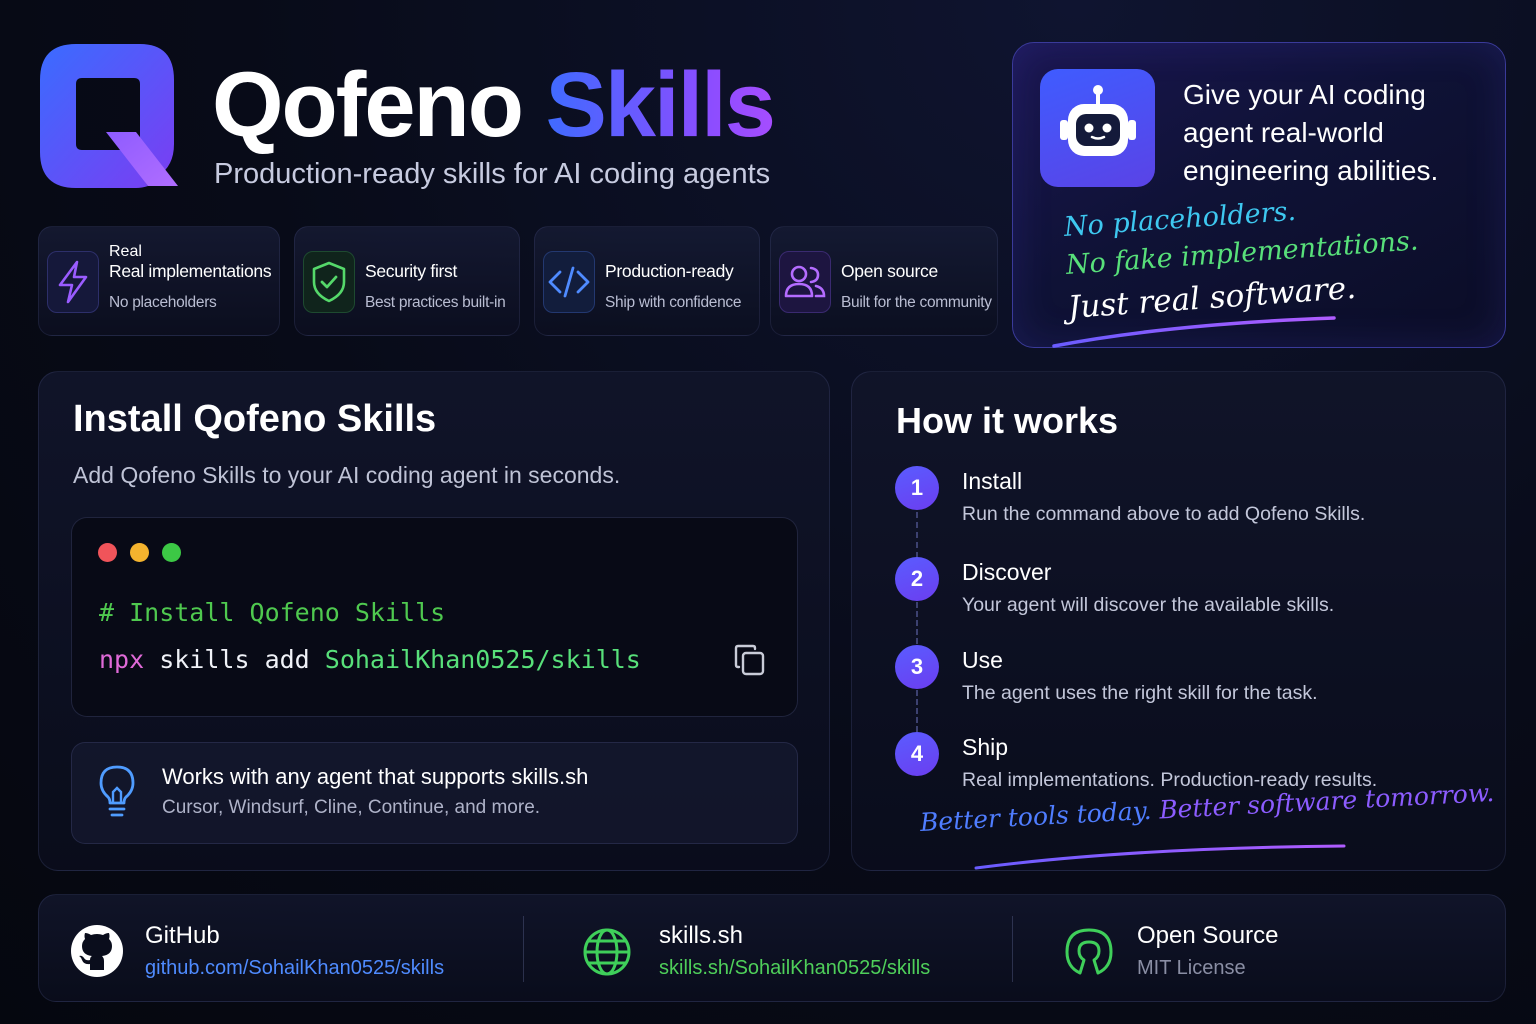 The width and height of the screenshot is (1536, 1024). What do you see at coordinates (916, 302) in the screenshot?
I see `feature-subtitle: Built for the community` at bounding box center [916, 302].